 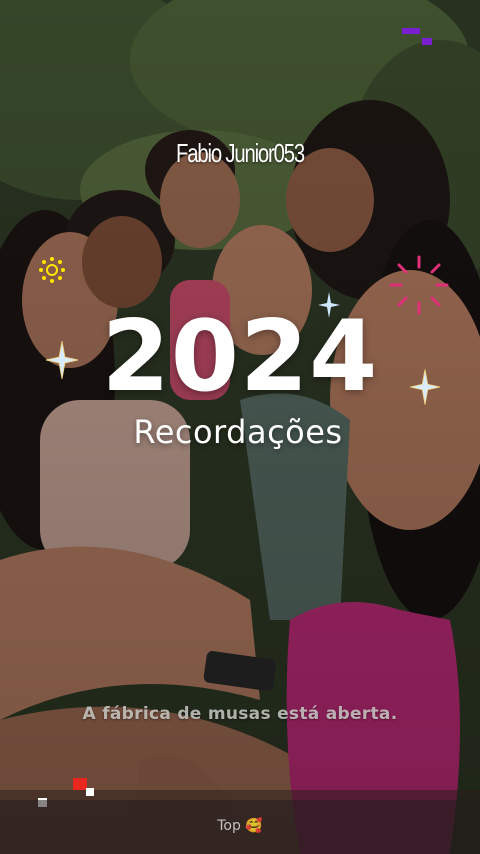 I want to click on caption-text: A fábrica de musas está aberta., so click(x=240, y=714).